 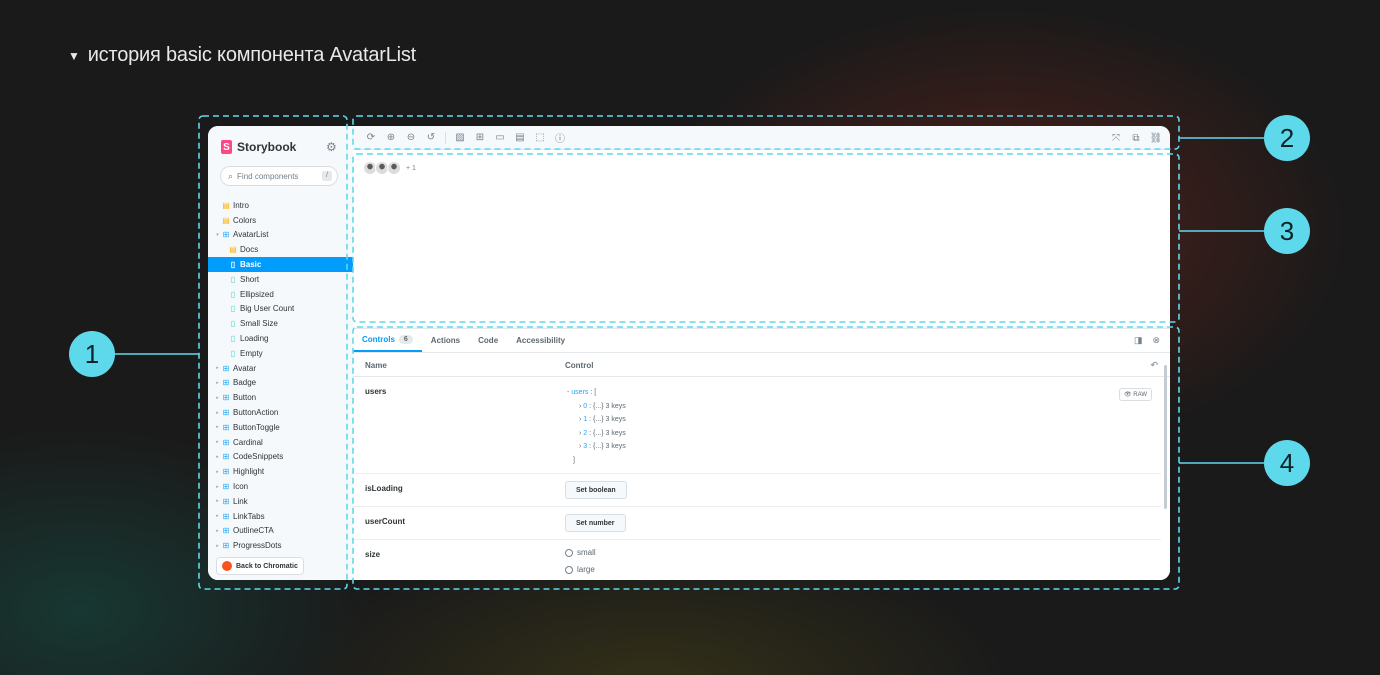 What do you see at coordinates (280, 397) in the screenshot?
I see `sidebar-item-button: ▸ ⊞ Button` at bounding box center [280, 397].